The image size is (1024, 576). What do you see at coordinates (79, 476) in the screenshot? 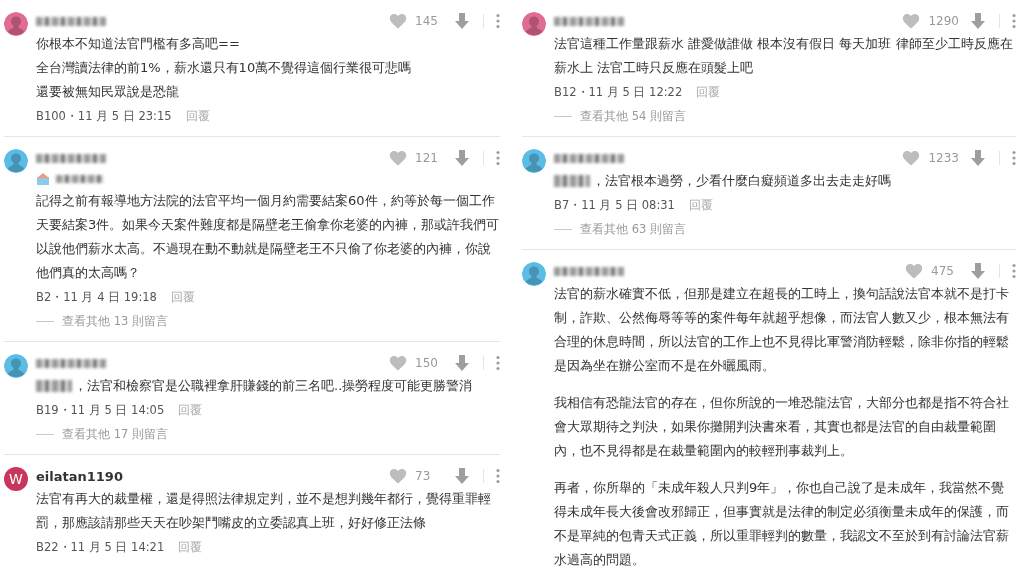
I see `username: eilatan1190` at bounding box center [79, 476].